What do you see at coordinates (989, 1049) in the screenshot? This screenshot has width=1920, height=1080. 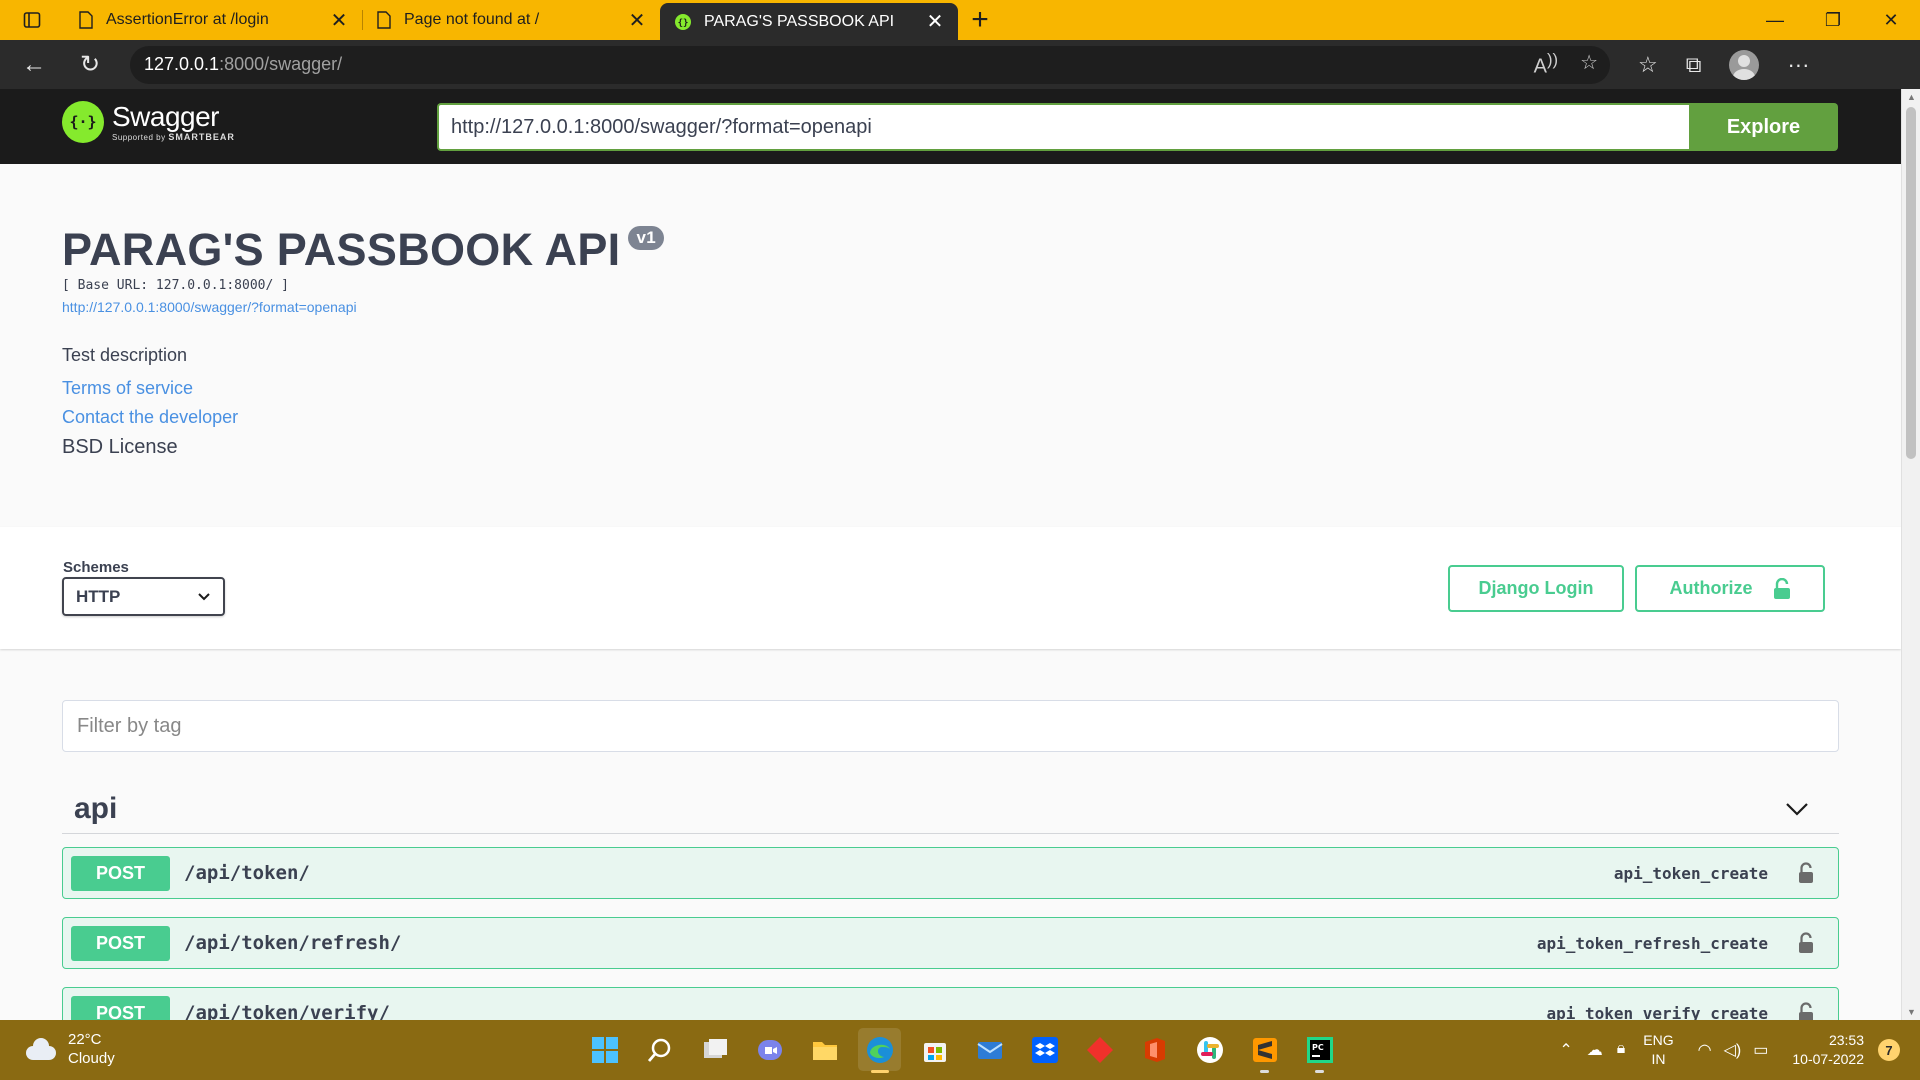 I see `mail-app` at bounding box center [989, 1049].